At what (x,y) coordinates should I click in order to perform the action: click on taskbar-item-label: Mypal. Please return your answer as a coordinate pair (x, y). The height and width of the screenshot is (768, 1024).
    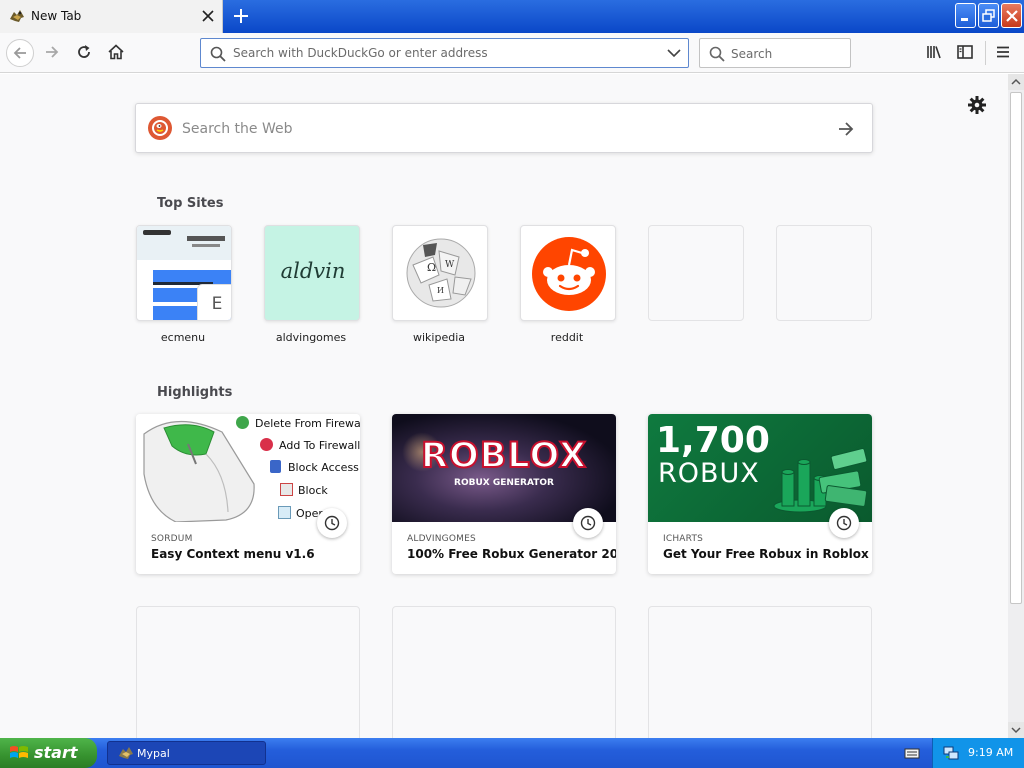
    Looking at the image, I should click on (153, 753).